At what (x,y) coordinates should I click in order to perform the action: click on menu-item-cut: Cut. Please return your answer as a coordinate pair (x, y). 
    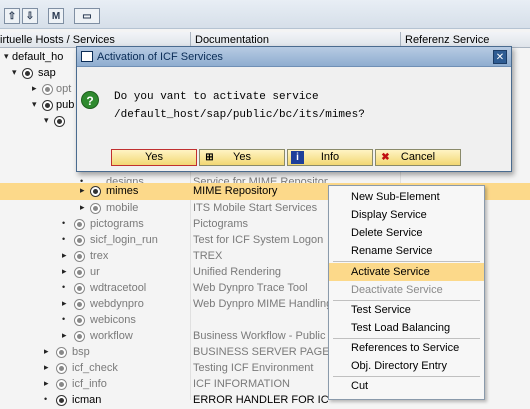
    Looking at the image, I should click on (406, 386).